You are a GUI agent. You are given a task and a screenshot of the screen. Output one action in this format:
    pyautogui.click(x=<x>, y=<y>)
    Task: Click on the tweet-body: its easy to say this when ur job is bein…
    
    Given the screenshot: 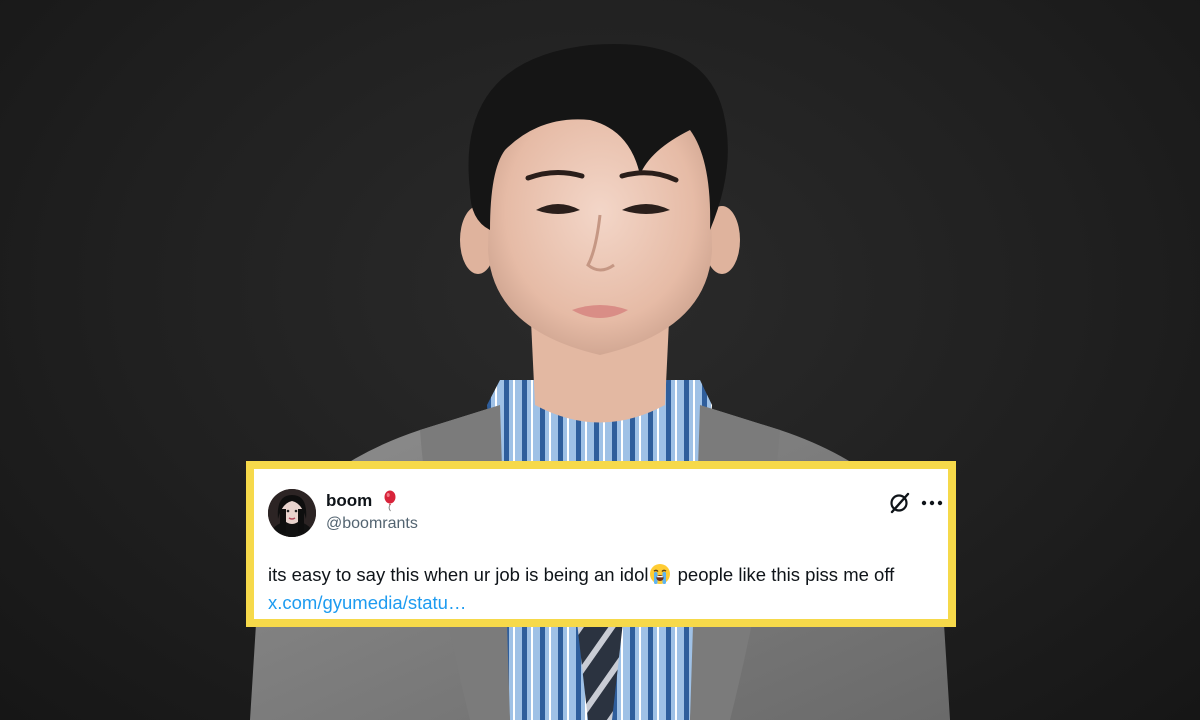 What is the action you would take?
    pyautogui.click(x=608, y=589)
    